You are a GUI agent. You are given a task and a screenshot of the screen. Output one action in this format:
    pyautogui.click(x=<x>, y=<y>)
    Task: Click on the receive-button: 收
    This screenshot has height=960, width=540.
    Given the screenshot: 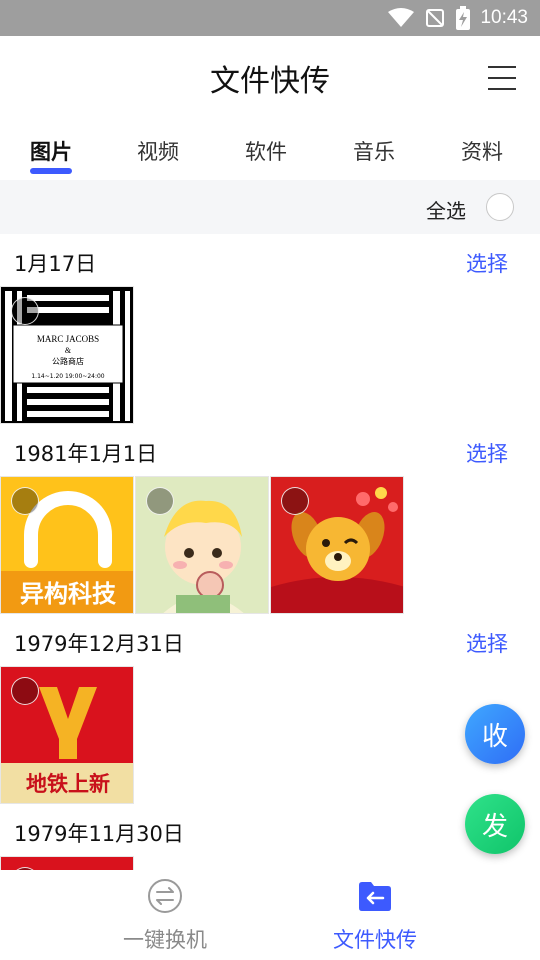 What is the action you would take?
    pyautogui.click(x=495, y=734)
    